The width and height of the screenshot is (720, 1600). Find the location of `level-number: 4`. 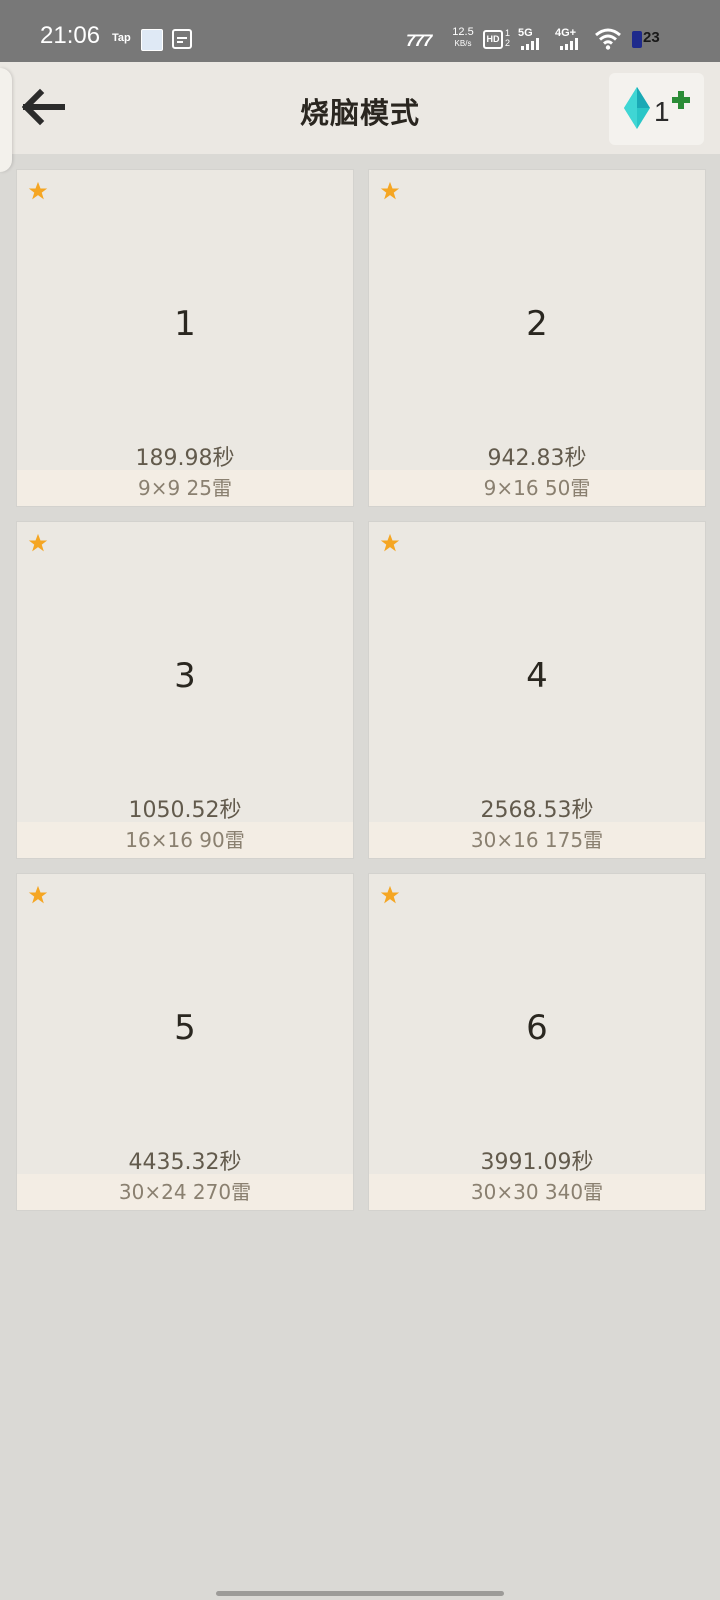

level-number: 4 is located at coordinates (537, 676).